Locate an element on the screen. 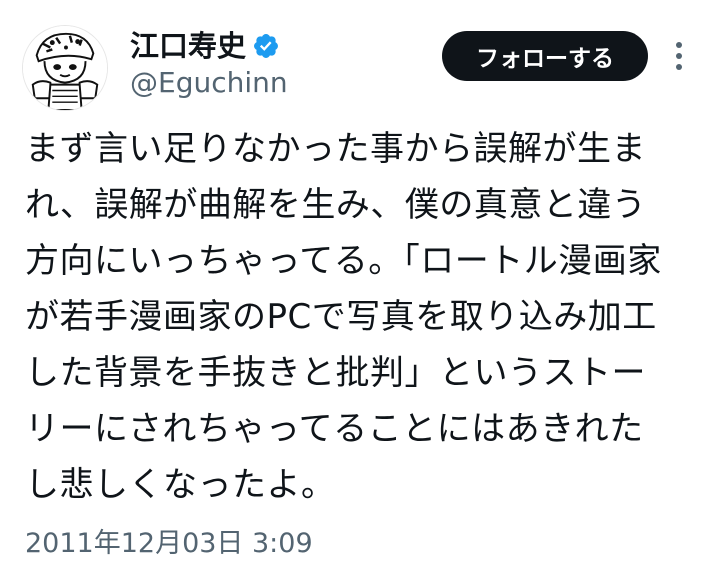 Image resolution: width=719 pixels, height=579 pixels. author-handle: @Eguchinn is located at coordinates (209, 83).